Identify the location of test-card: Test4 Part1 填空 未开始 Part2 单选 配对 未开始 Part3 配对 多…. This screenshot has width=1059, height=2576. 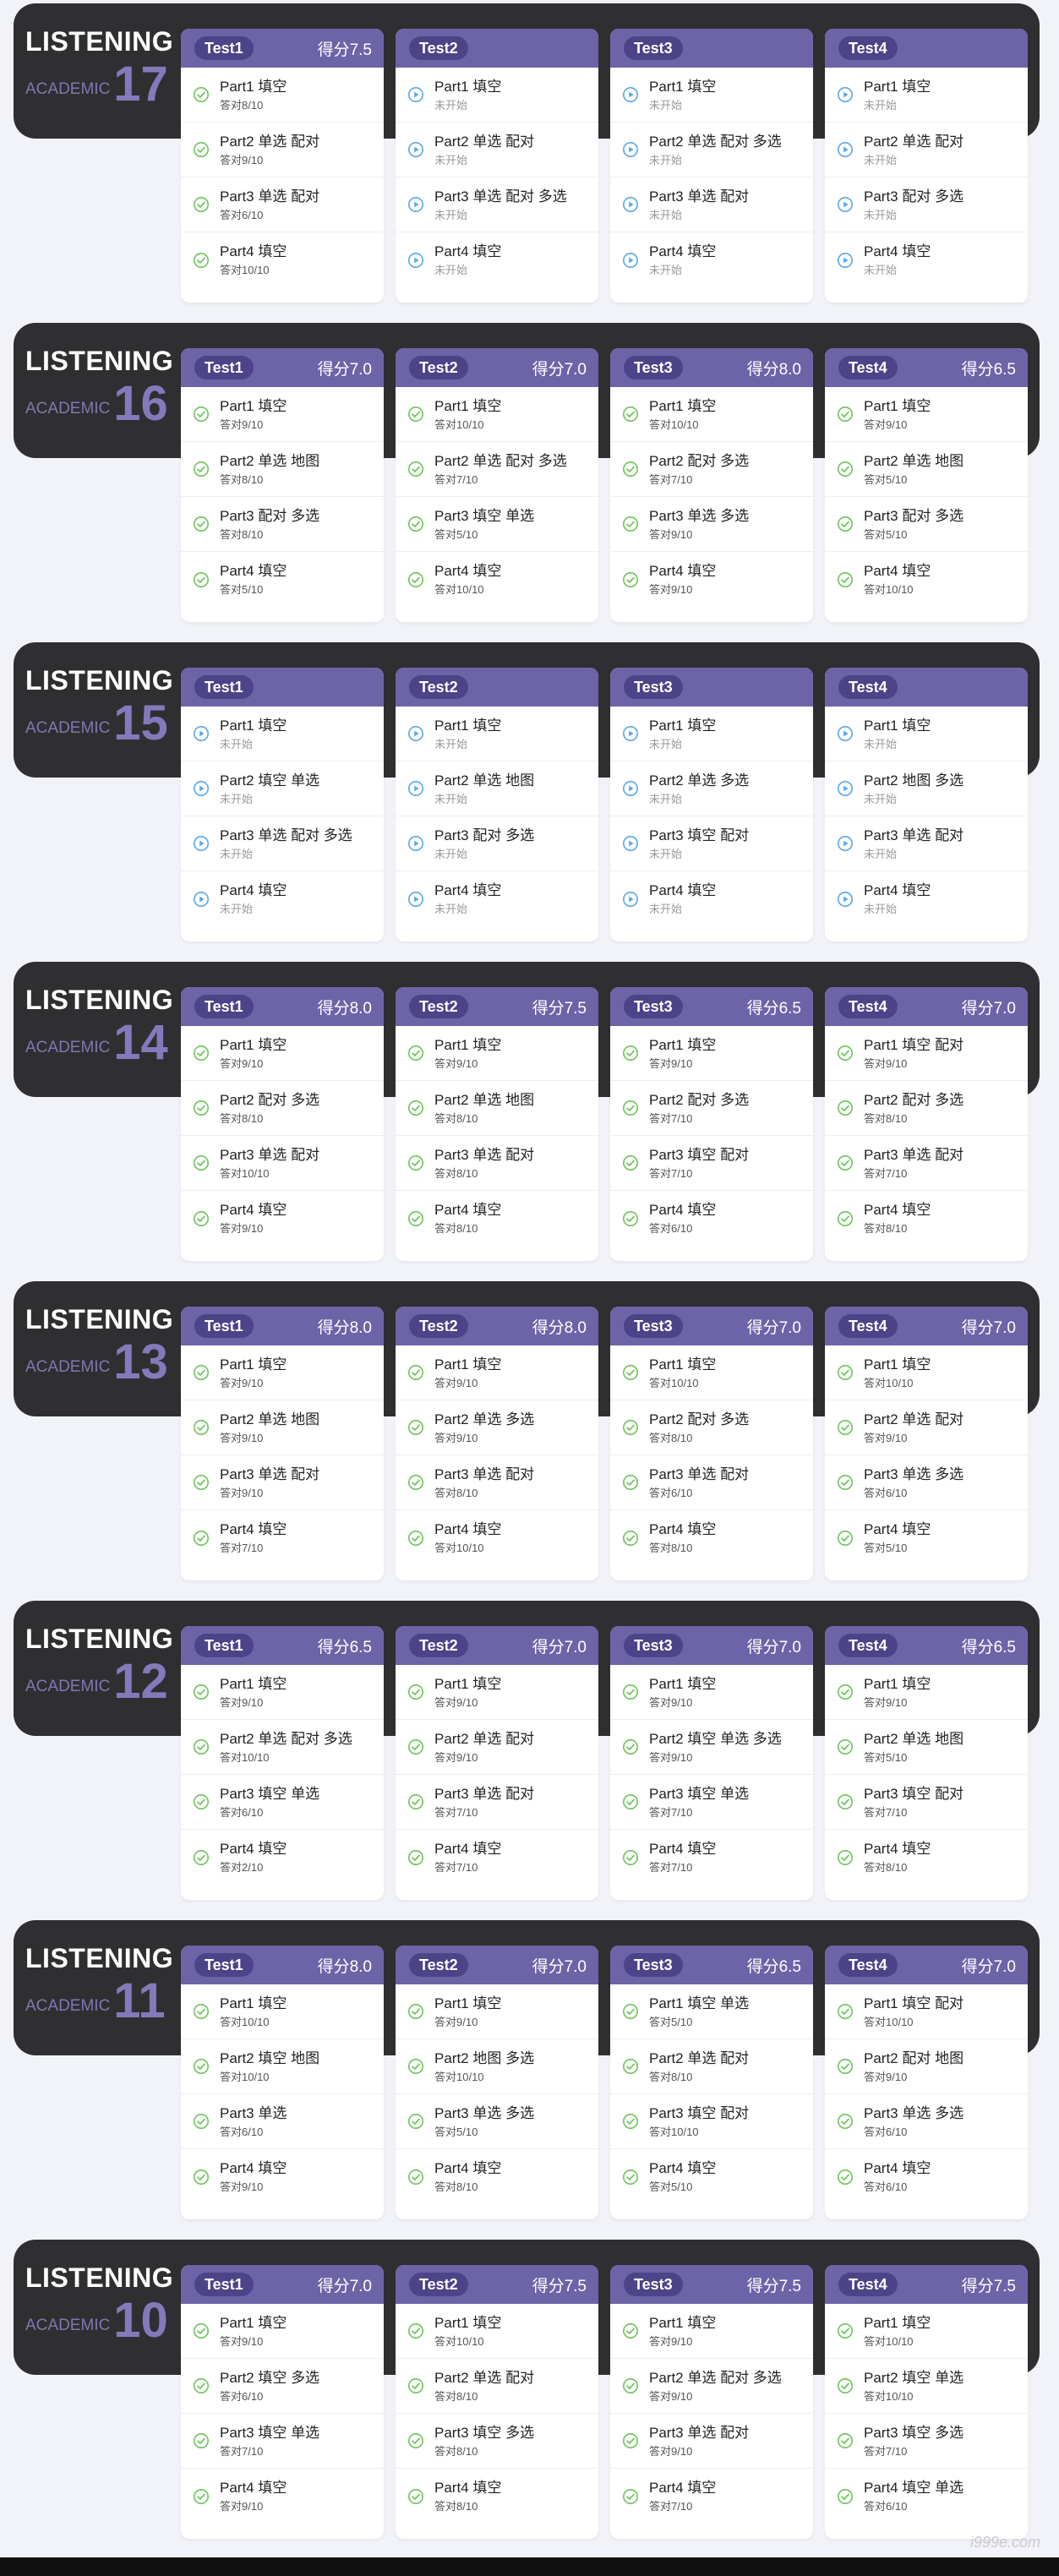
(926, 166).